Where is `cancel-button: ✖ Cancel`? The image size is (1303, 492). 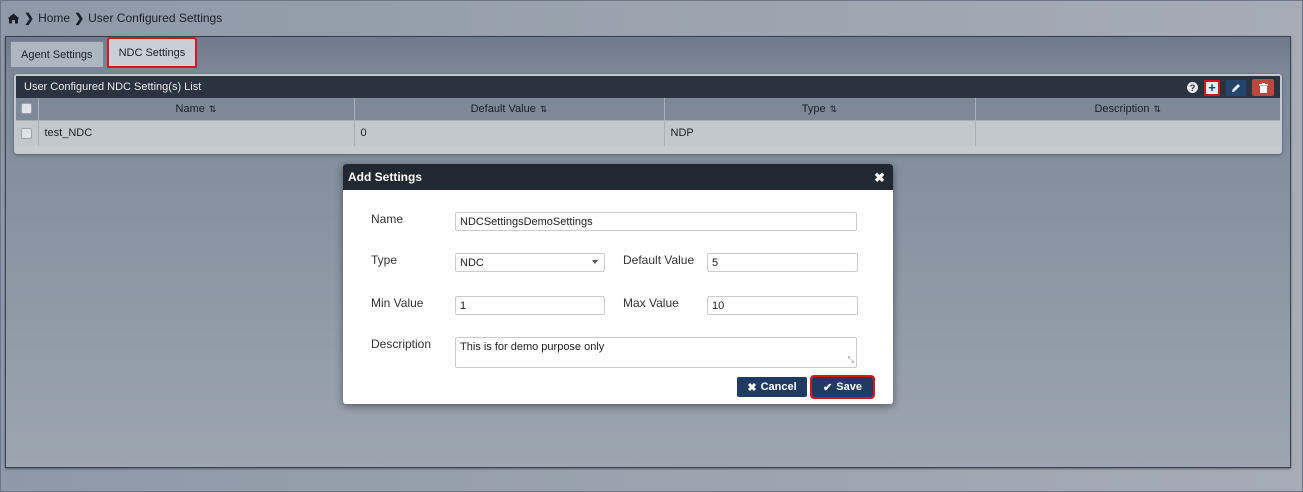
cancel-button: ✖ Cancel is located at coordinates (772, 387).